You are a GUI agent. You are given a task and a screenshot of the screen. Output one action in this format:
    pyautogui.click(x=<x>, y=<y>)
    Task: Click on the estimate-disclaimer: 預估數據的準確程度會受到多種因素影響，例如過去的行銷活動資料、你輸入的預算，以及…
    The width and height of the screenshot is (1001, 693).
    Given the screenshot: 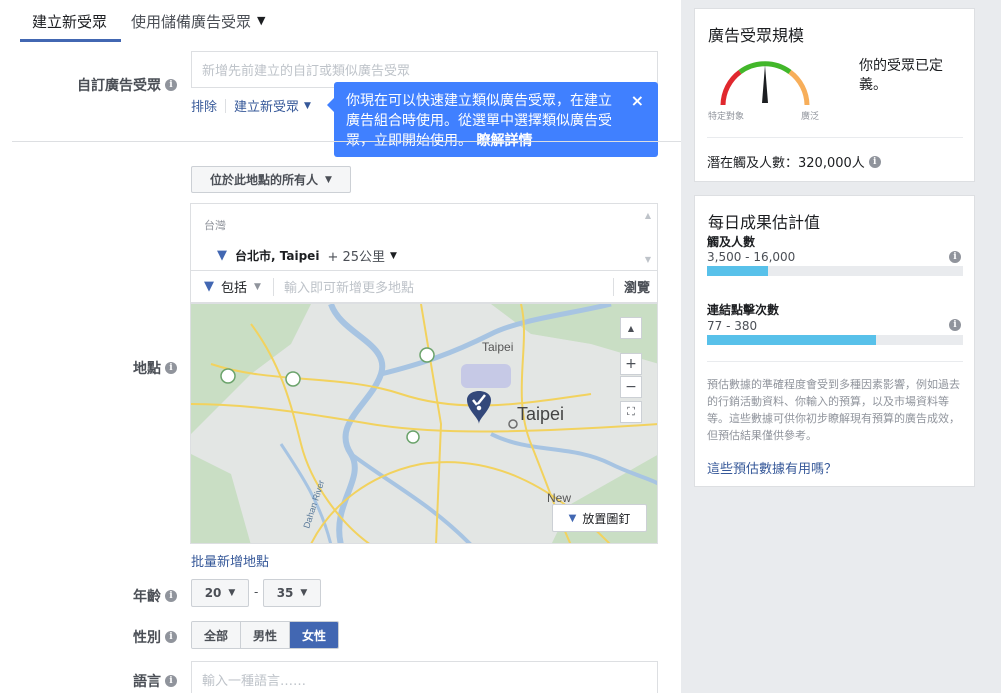 What is the action you would take?
    pyautogui.click(x=833, y=410)
    